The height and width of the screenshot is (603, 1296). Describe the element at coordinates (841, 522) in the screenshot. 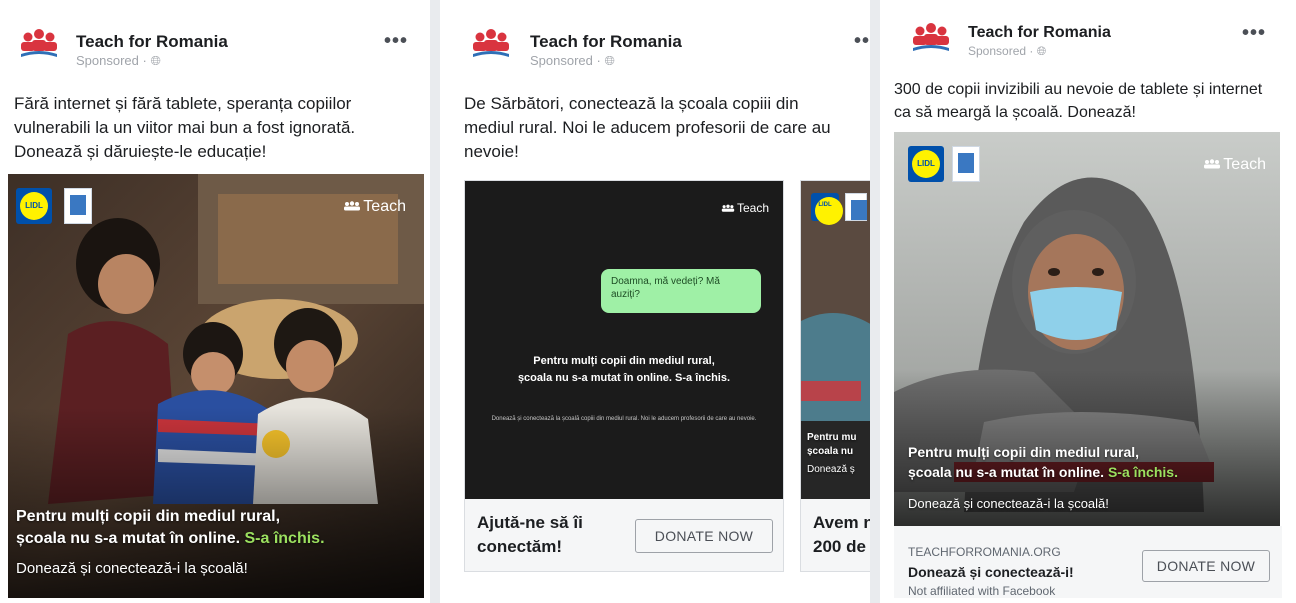

I see `card-title-line-1: Avem n` at that location.